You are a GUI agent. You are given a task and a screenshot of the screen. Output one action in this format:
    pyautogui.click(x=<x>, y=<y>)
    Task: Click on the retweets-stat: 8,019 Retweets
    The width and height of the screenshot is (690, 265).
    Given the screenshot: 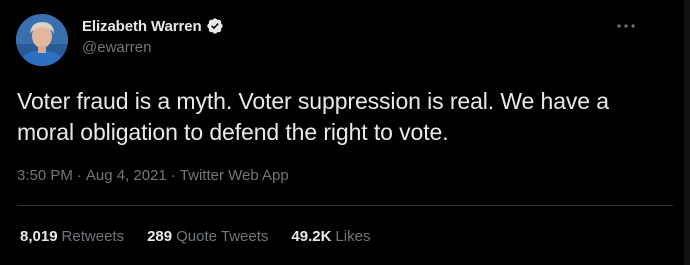 What is the action you would take?
    pyautogui.click(x=72, y=236)
    